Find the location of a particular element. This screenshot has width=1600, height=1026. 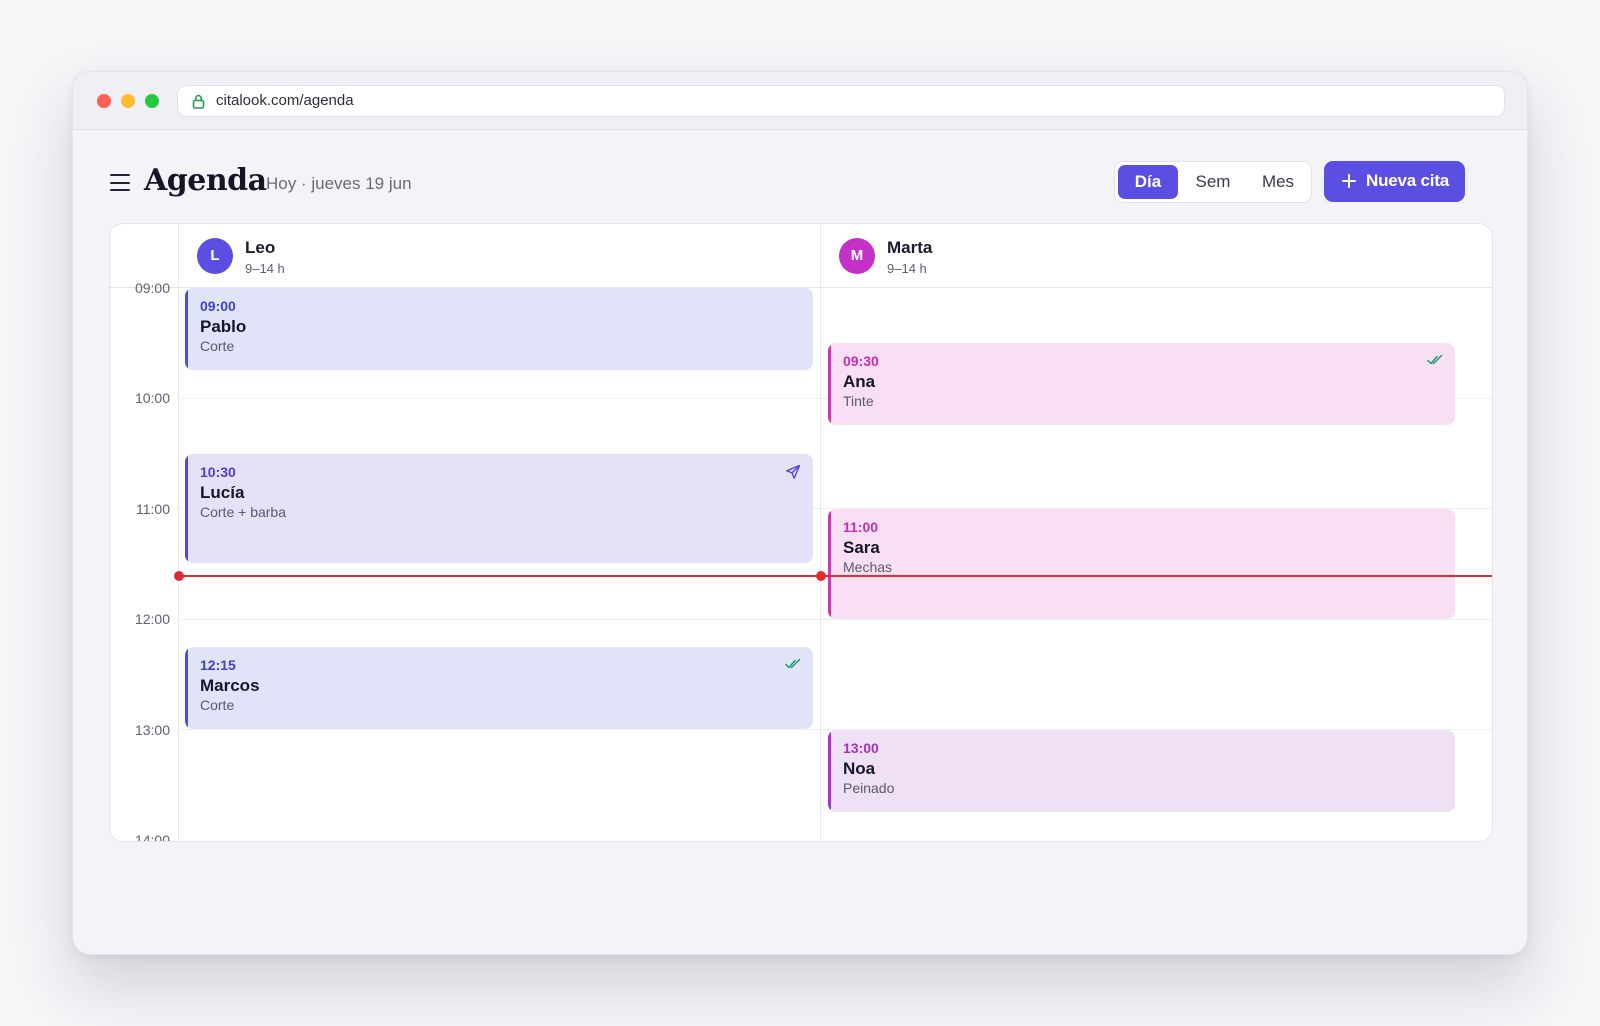

time-label: 12:00 is located at coordinates (152, 619).